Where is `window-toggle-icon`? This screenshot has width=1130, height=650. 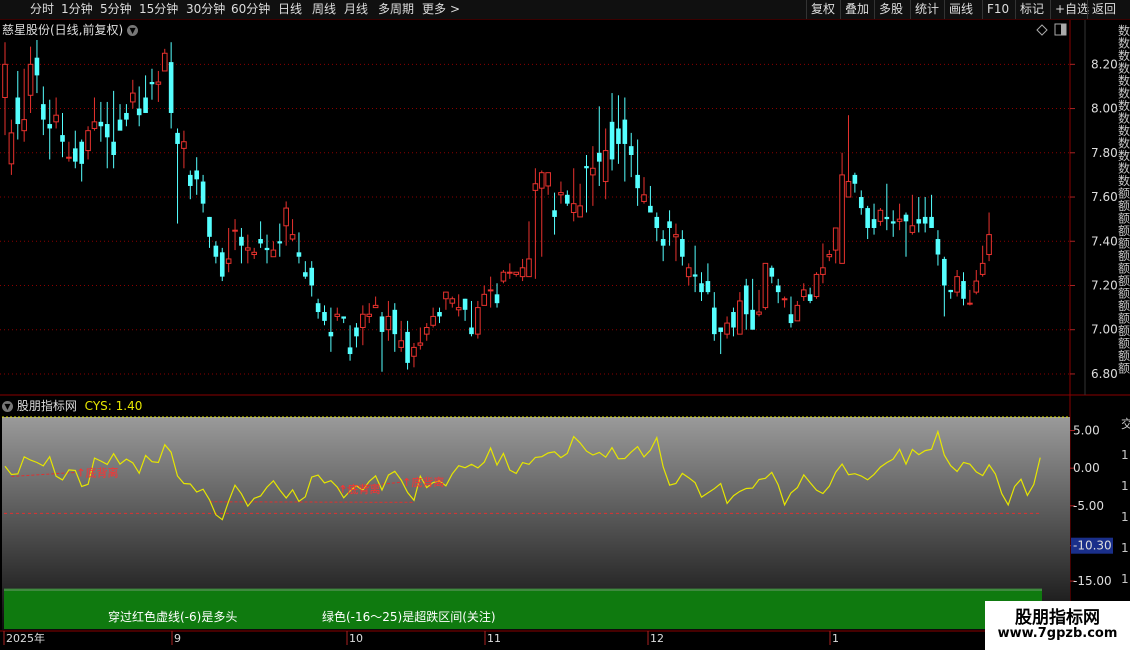
window-toggle-icon is located at coordinates (1060, 29).